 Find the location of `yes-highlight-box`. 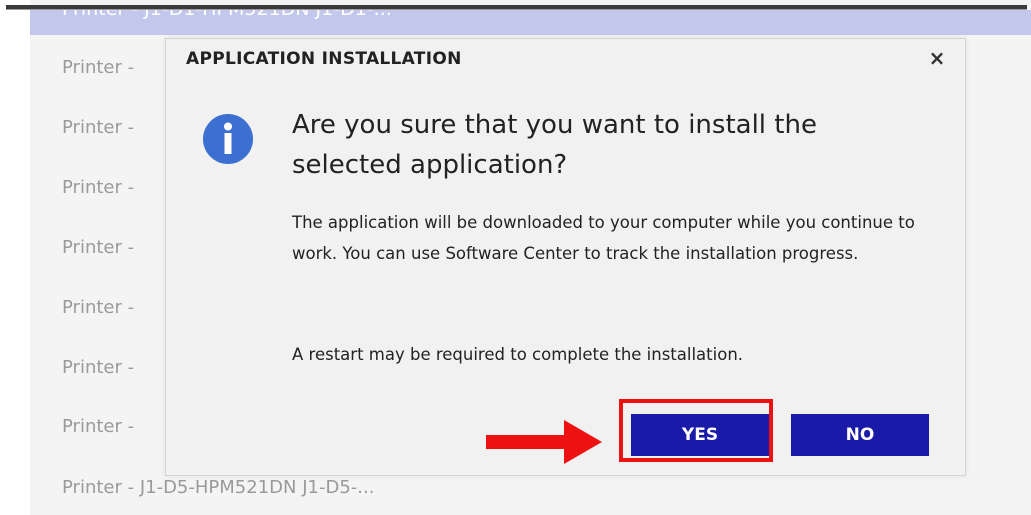

yes-highlight-box is located at coordinates (696, 430).